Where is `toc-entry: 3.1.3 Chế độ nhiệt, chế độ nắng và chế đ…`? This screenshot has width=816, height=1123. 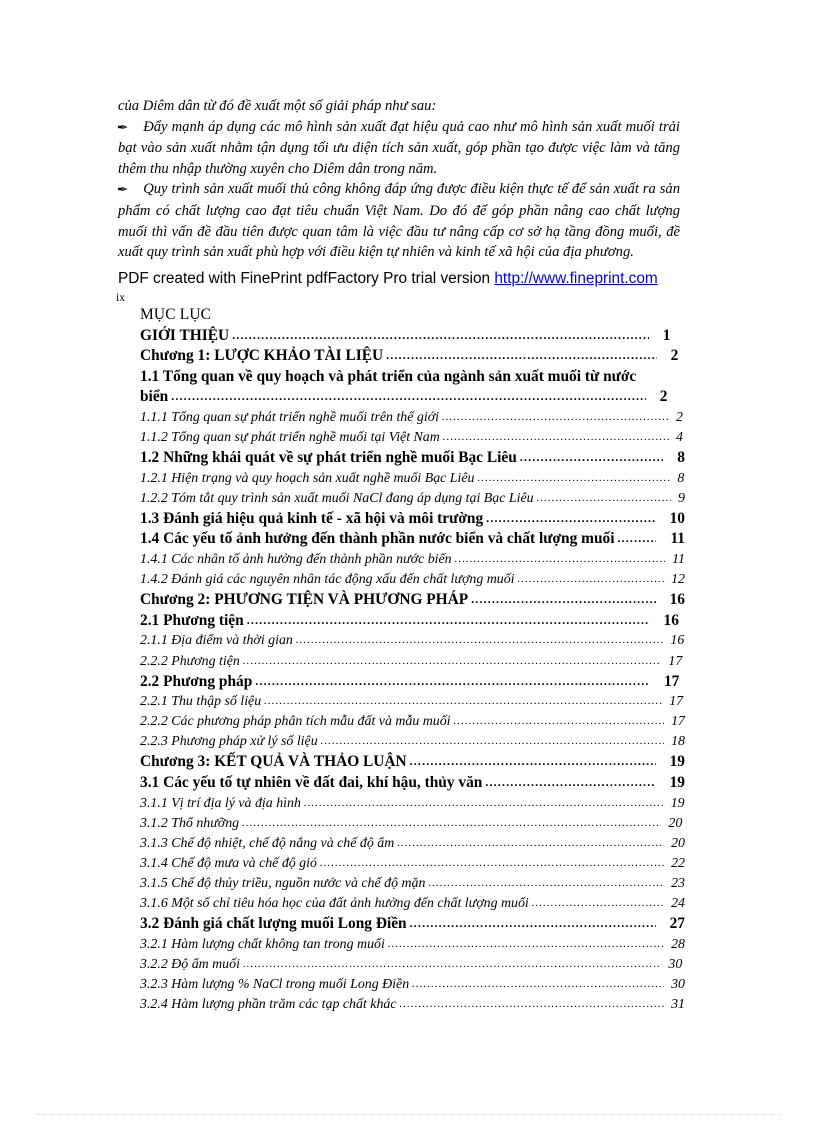
toc-entry: 3.1.3 Chế độ nhiệt, chế độ nắng và chế đ… is located at coordinates (412, 844).